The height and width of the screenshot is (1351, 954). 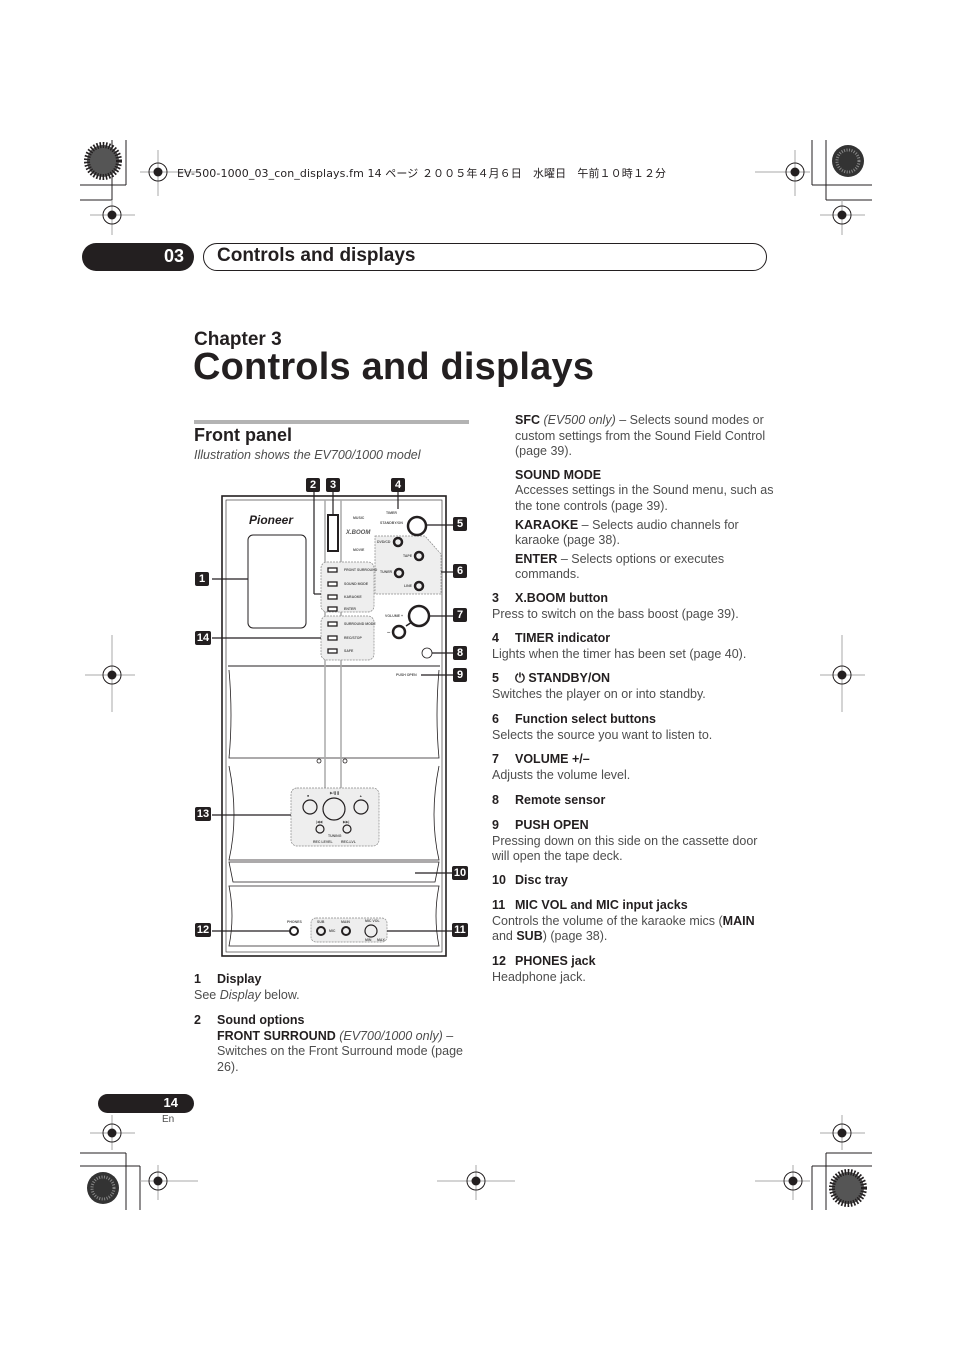 What do you see at coordinates (243, 435) in the screenshot?
I see `section-title: Front panel` at bounding box center [243, 435].